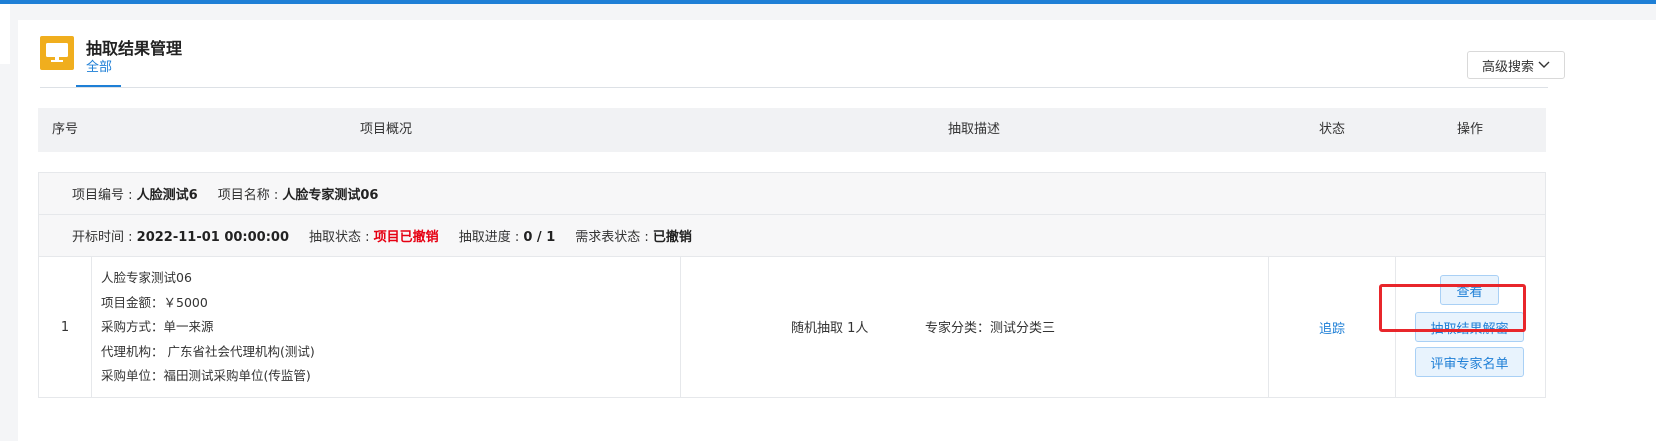 The height and width of the screenshot is (441, 1656). Describe the element at coordinates (1507, 67) in the screenshot. I see `advanced-search-label: 高级搜索` at that location.